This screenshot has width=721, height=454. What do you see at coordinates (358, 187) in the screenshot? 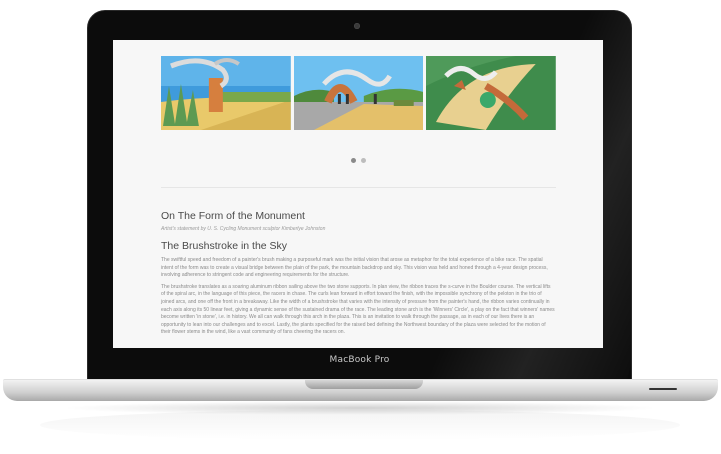
I see `divider` at bounding box center [358, 187].